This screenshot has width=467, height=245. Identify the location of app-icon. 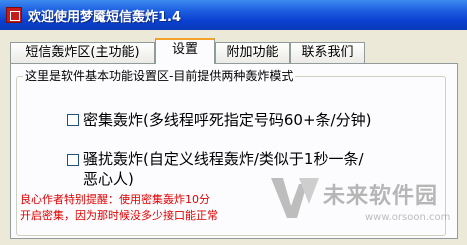
(14, 15).